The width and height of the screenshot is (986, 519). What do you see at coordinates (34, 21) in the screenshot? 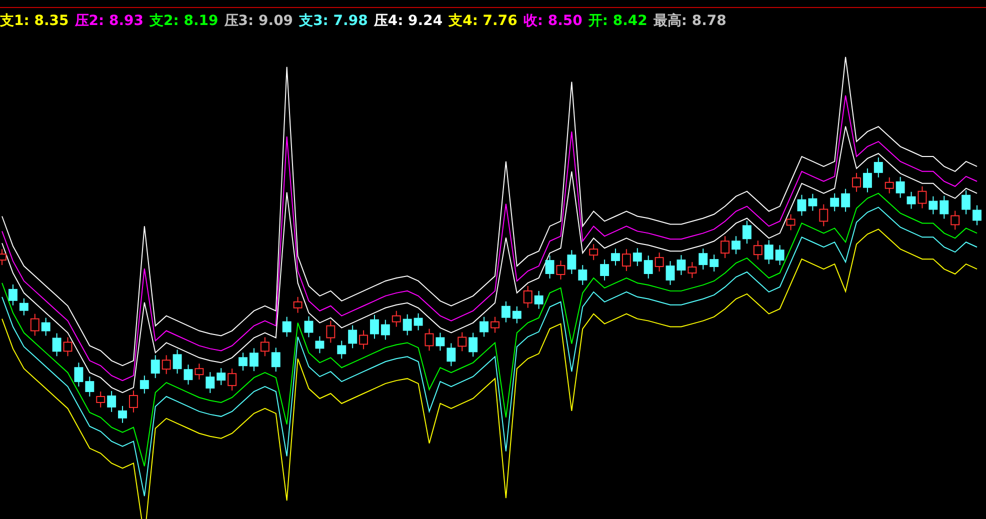
I see `legend-reading: 支1: 8.35` at bounding box center [34, 21].